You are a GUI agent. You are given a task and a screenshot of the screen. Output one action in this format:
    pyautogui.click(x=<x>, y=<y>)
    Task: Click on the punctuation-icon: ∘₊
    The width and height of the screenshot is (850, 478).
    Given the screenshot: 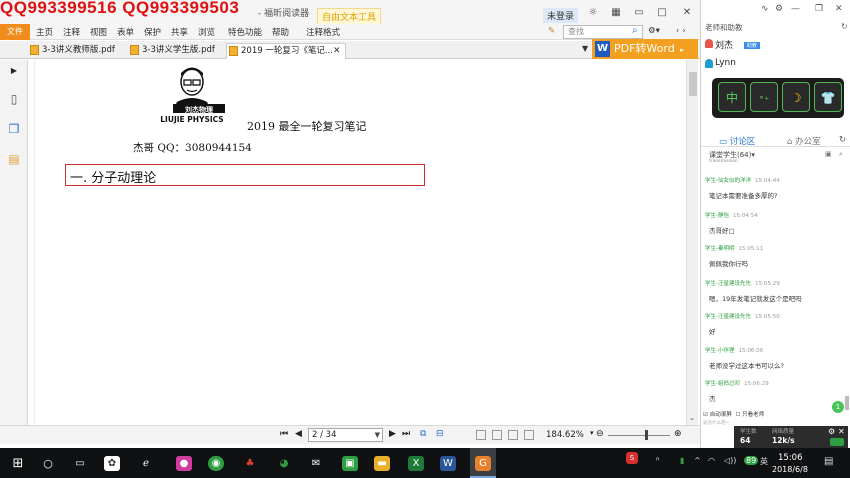 What is the action you would take?
    pyautogui.click(x=764, y=97)
    